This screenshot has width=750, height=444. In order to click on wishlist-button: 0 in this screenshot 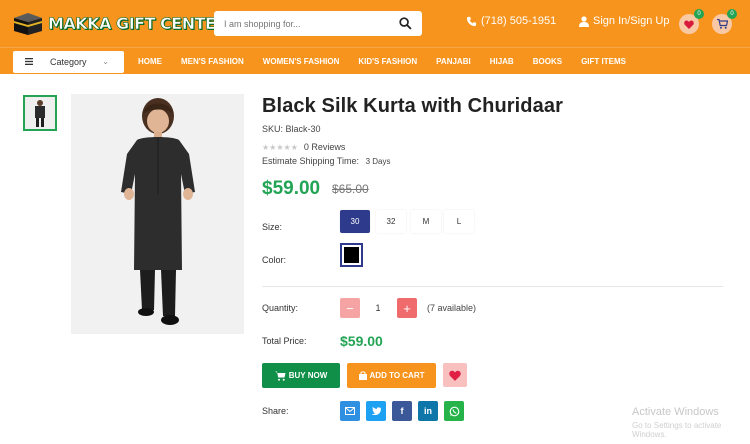, I will do `click(691, 21)`.